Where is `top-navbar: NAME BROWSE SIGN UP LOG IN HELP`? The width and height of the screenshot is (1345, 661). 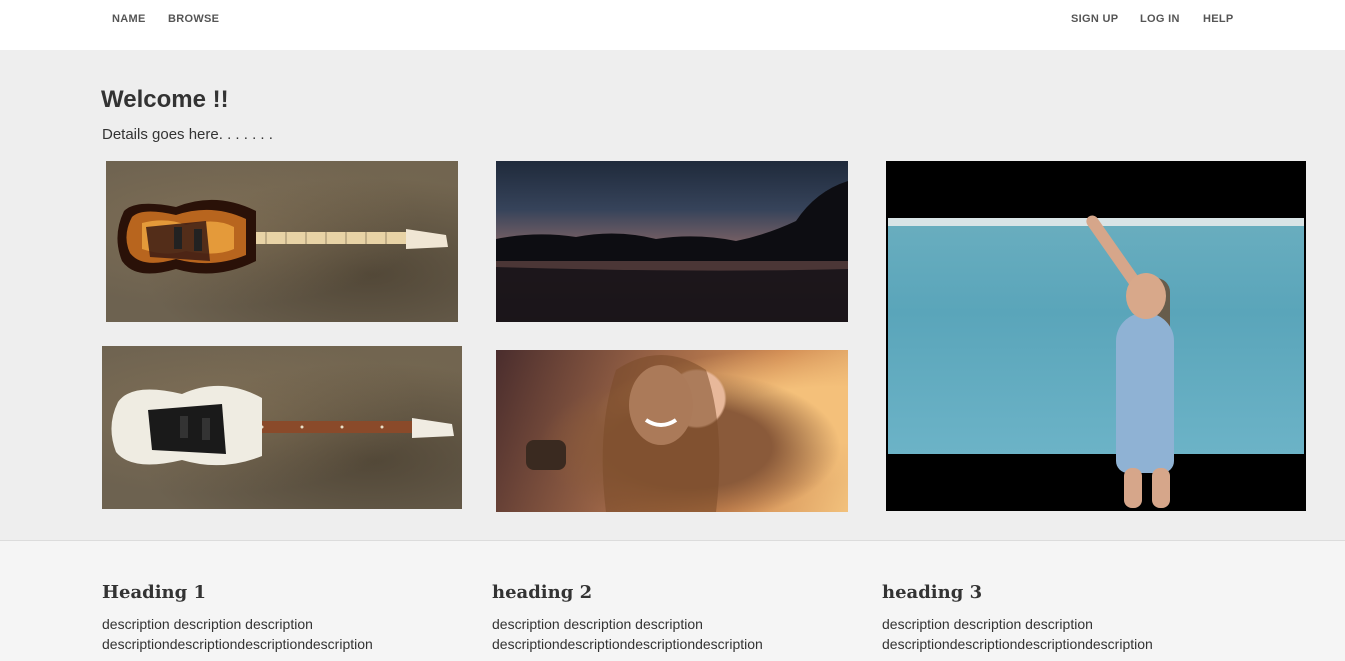
top-navbar: NAME BROWSE SIGN UP LOG IN HELP is located at coordinates (672, 25).